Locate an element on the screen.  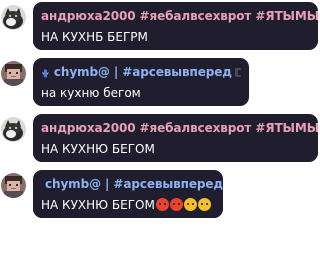
badge-icon is located at coordinates (237, 72).